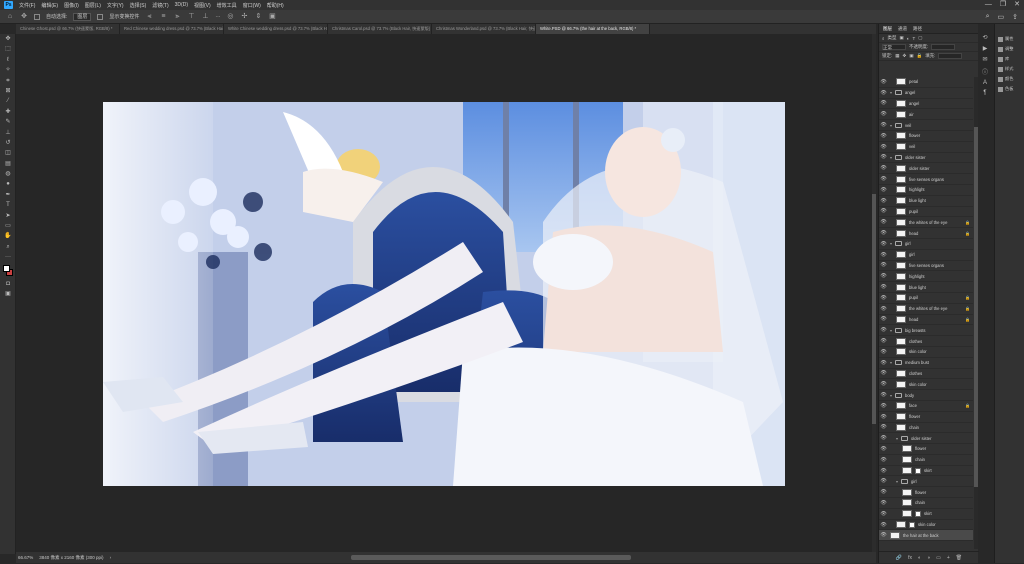  What do you see at coordinates (926, 298) in the screenshot?
I see `layer-row: 👁 pupil 🔒` at bounding box center [926, 298].